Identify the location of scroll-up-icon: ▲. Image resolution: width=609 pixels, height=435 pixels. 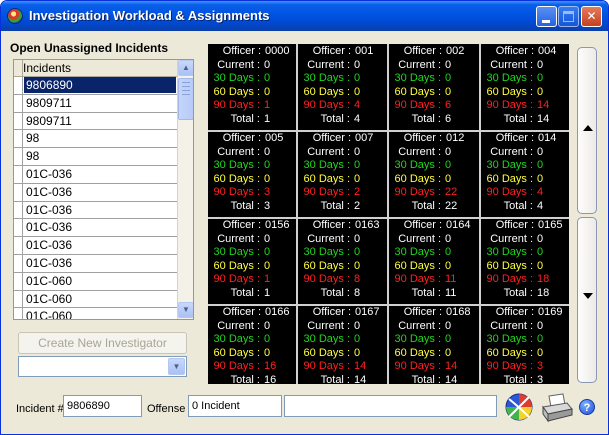
(186, 67).